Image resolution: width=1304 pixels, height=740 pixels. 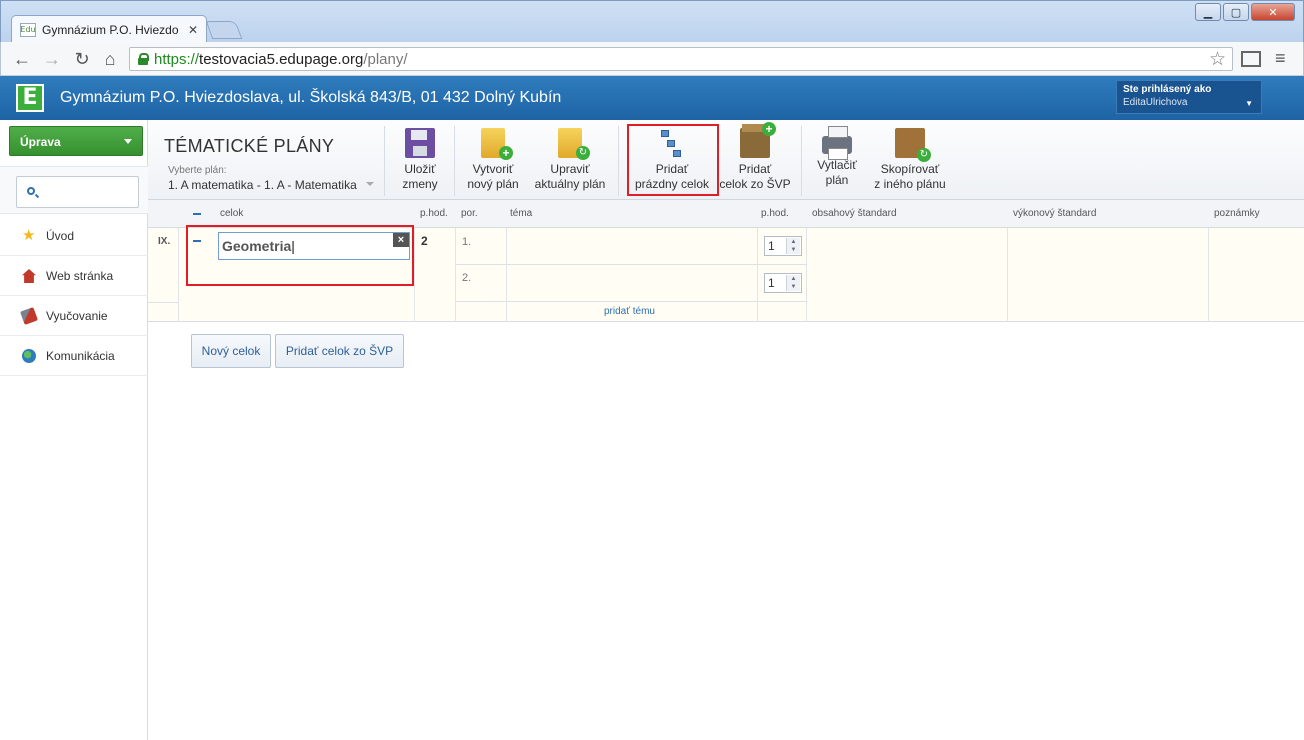 I want to click on month-label: IX., so click(x=164, y=241).